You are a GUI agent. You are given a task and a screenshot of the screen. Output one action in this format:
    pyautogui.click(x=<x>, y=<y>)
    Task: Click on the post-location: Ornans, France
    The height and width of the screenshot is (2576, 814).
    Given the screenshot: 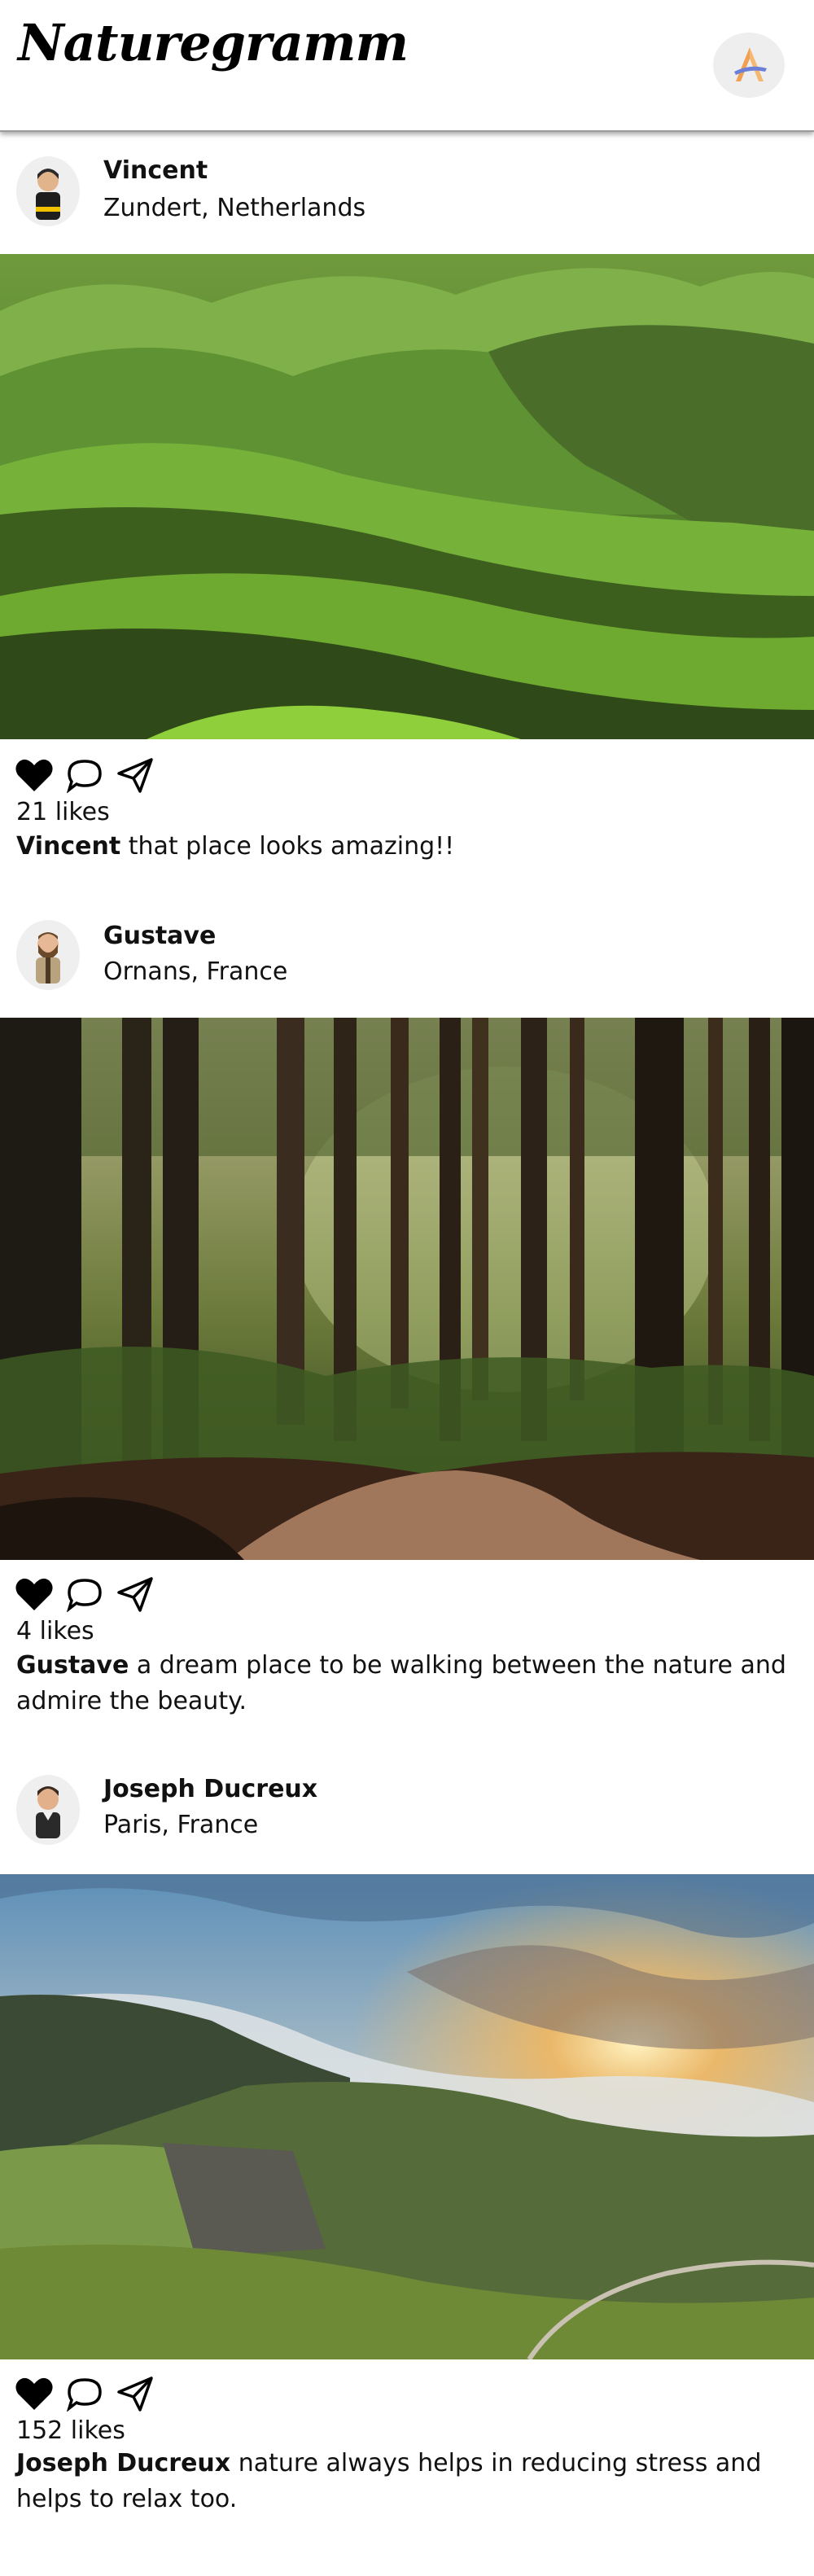 What is the action you would take?
    pyautogui.click(x=195, y=971)
    